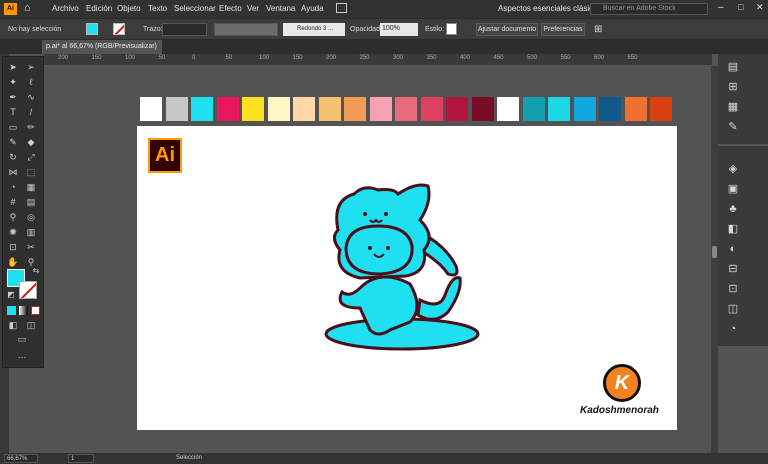 The width and height of the screenshot is (768, 464). I want to click on artboard-number-field: 1, so click(81, 458).